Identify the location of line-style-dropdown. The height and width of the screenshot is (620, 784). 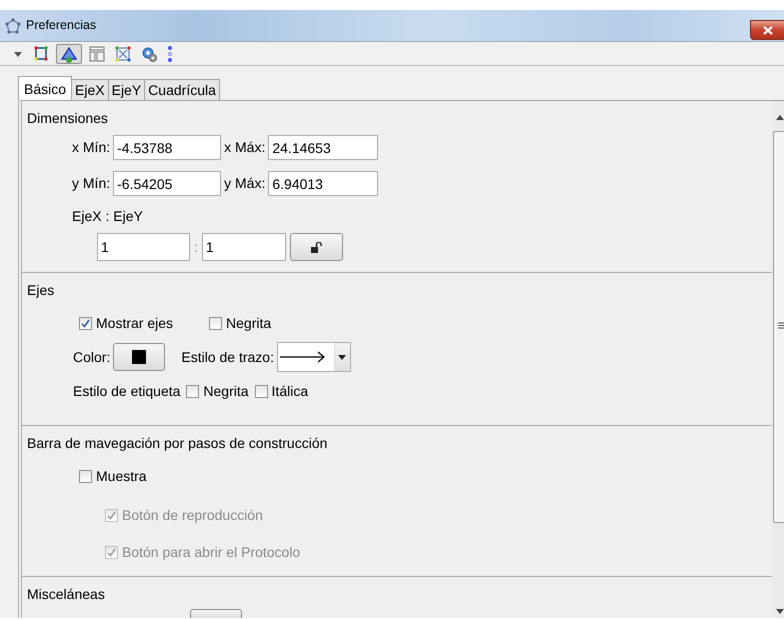
(313, 357).